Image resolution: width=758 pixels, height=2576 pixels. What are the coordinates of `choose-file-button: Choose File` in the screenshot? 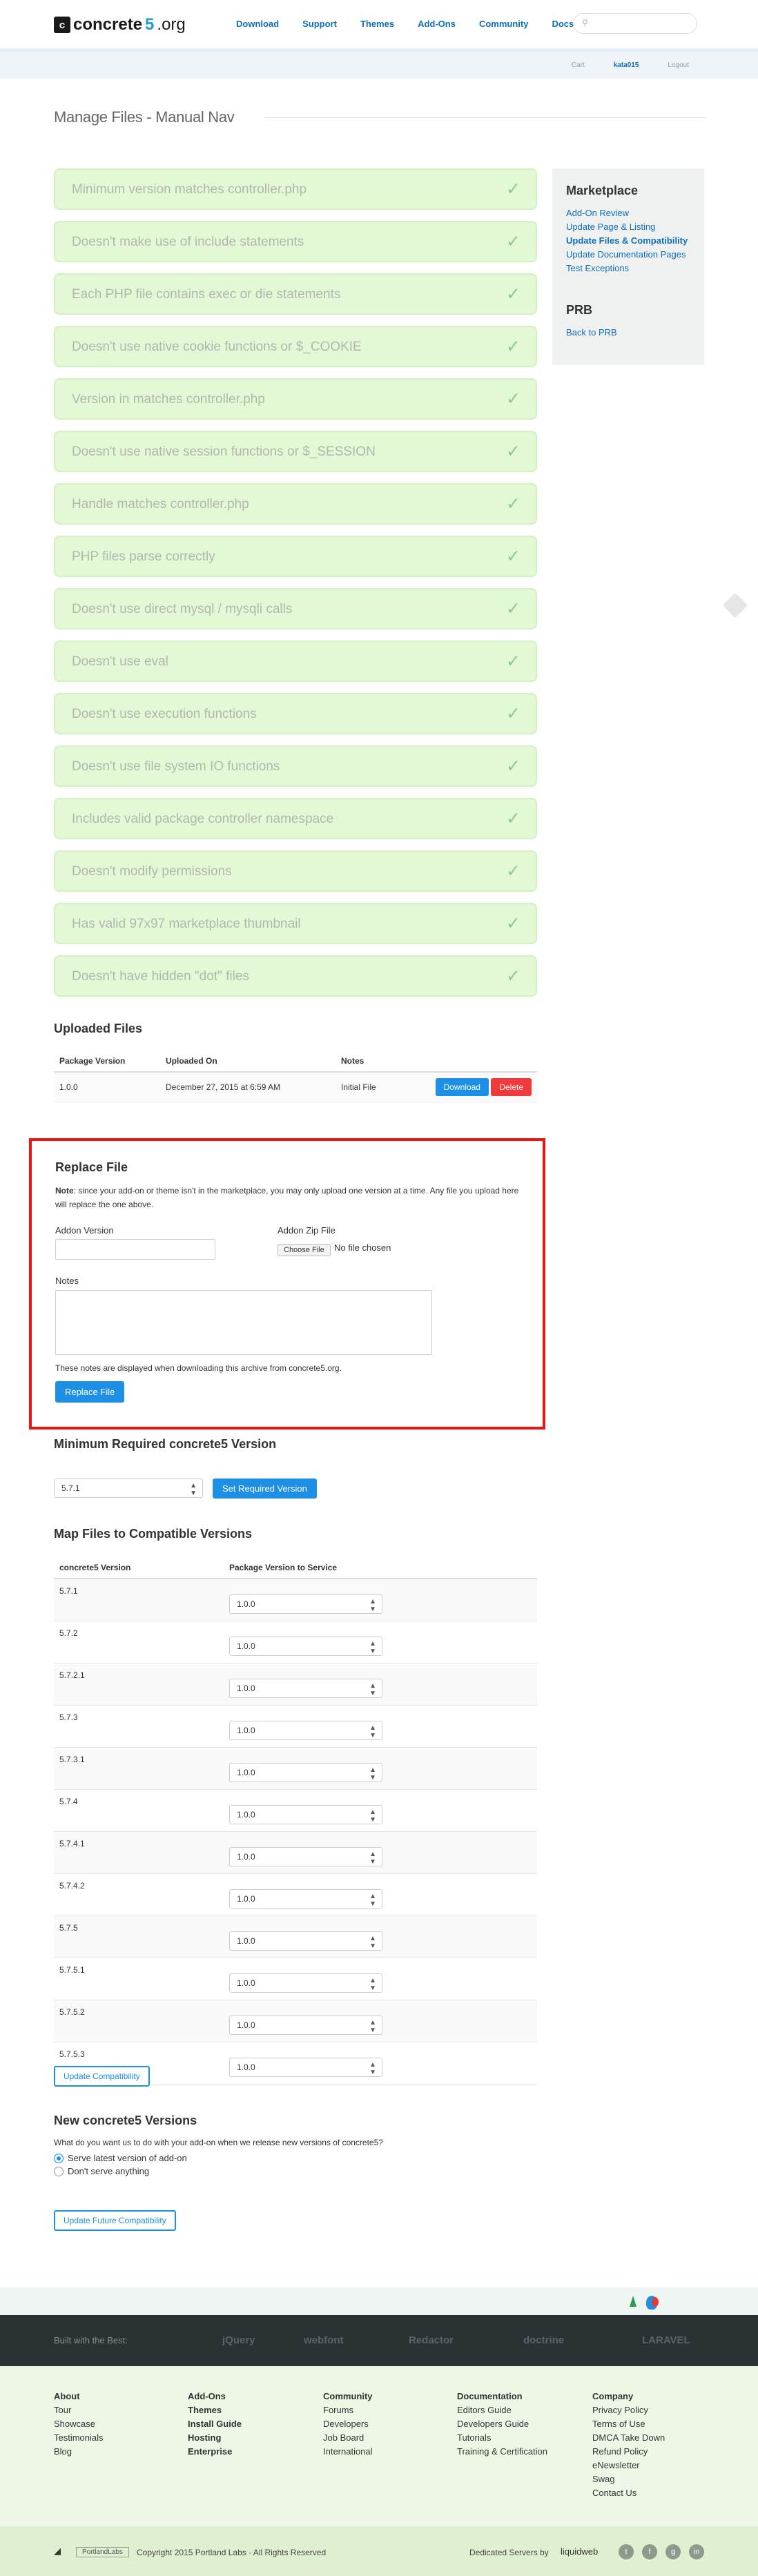 It's located at (304, 1250).